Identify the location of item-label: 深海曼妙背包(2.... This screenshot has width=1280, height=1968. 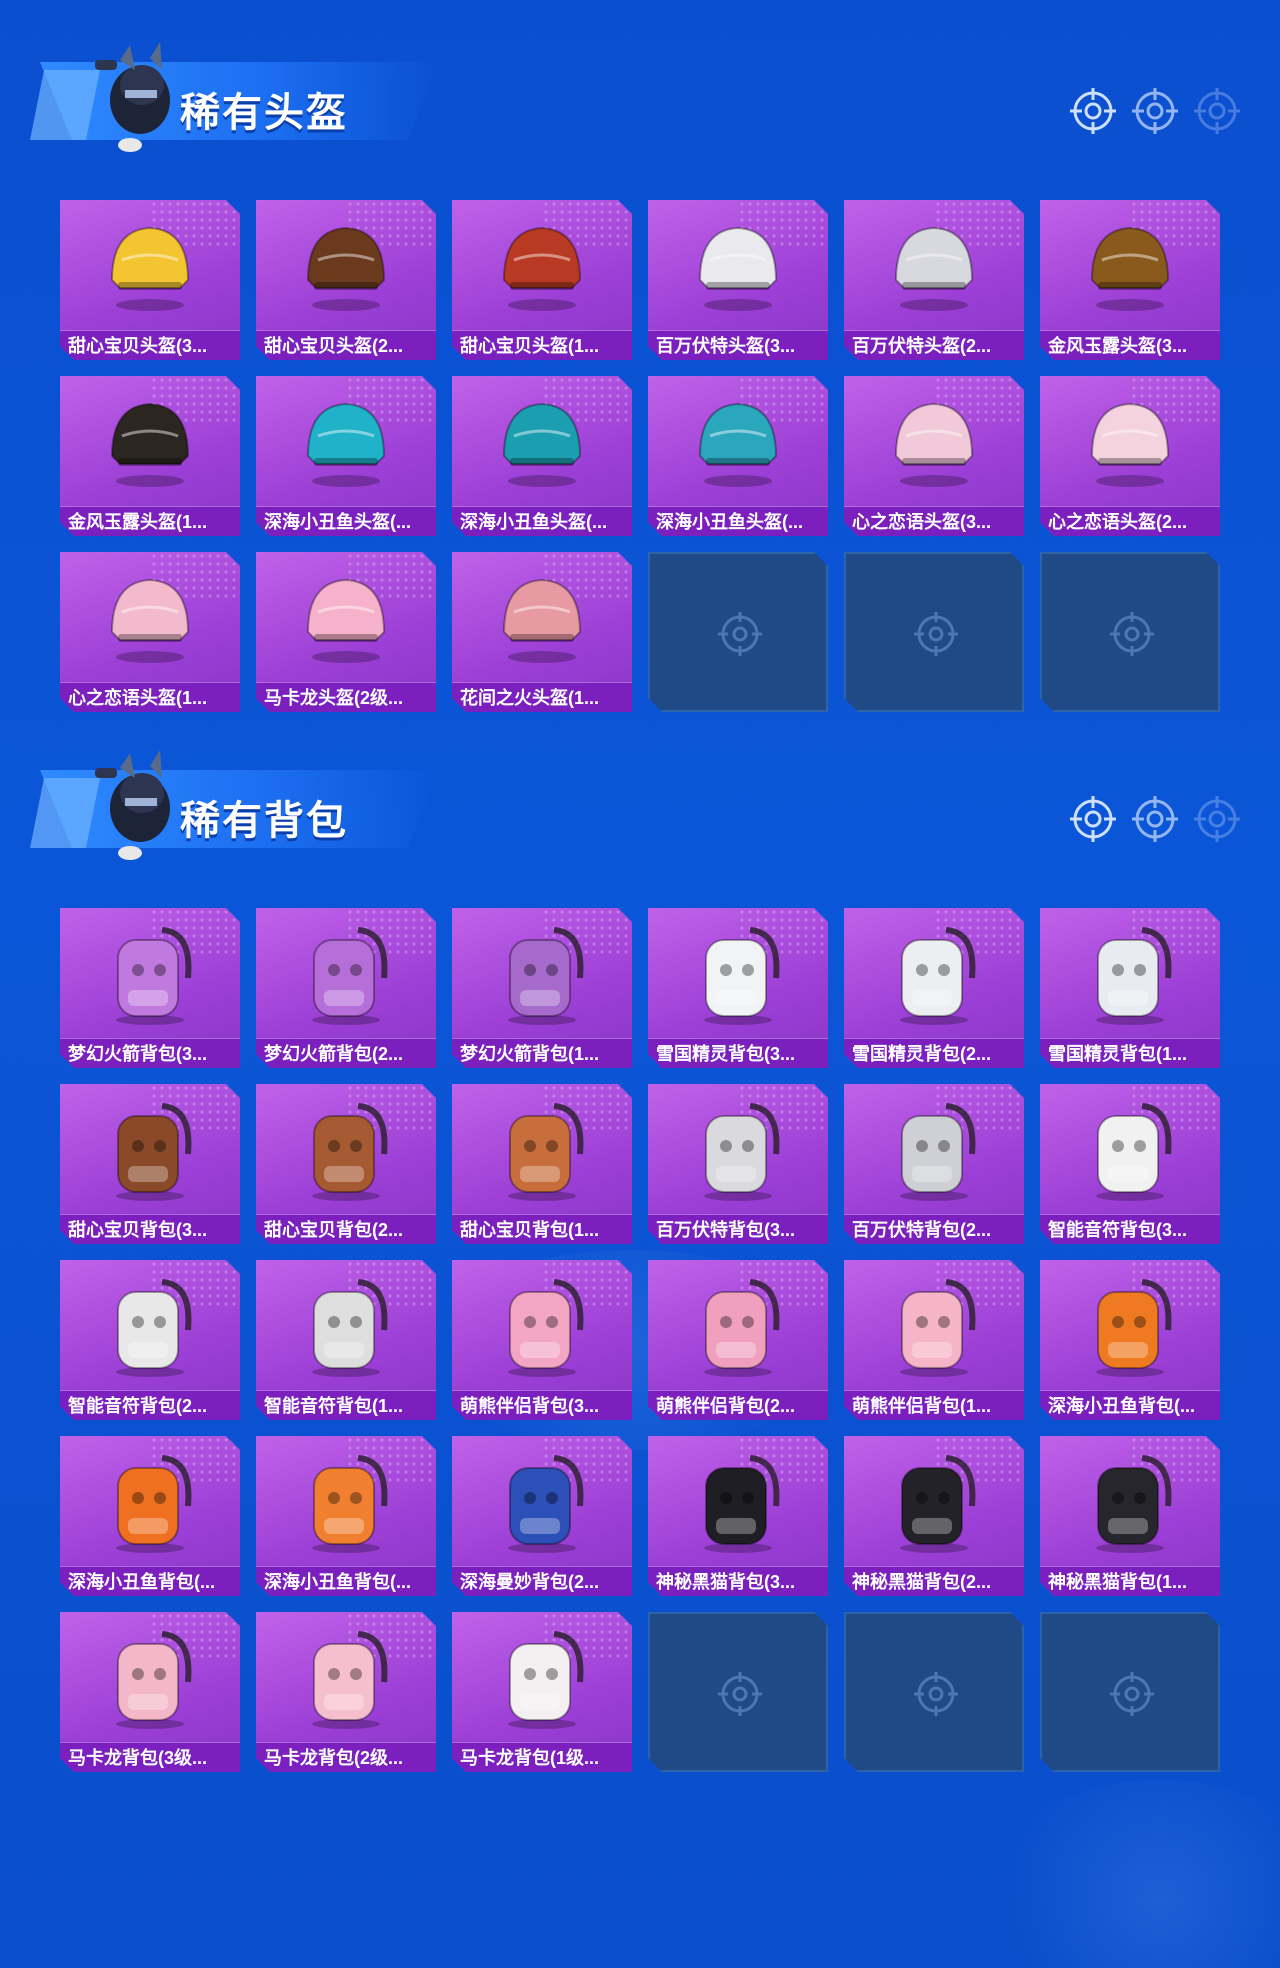
(542, 1581).